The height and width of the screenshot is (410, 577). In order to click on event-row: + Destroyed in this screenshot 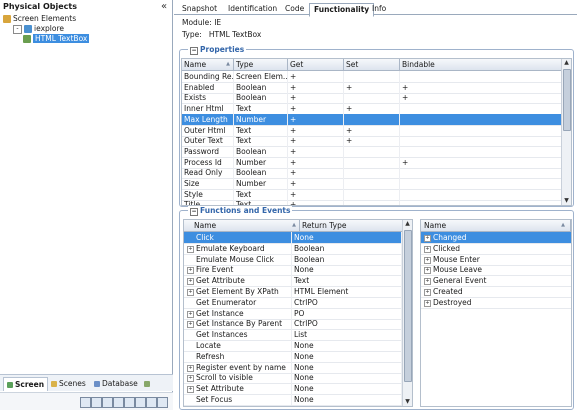, I will do `click(496, 303)`.